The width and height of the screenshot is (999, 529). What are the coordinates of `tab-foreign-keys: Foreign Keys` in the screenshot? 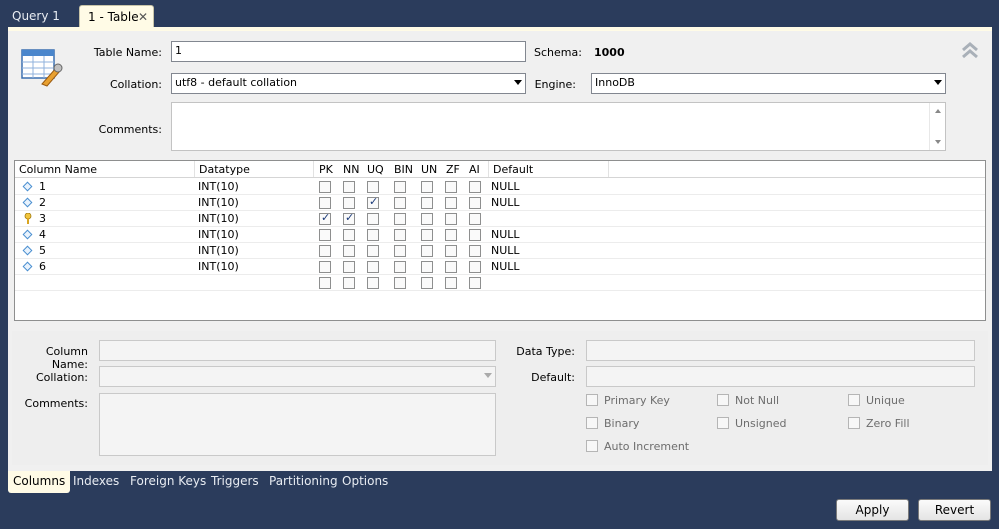 It's located at (168, 482).